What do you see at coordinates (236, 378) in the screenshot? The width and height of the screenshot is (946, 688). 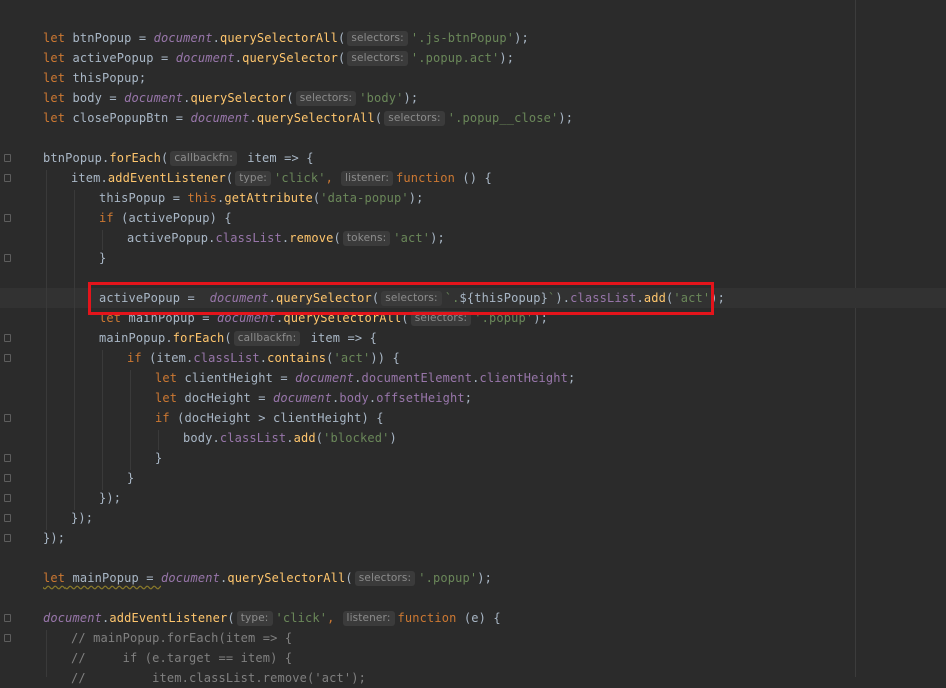 I see `code-text: clientHeight =` at bounding box center [236, 378].